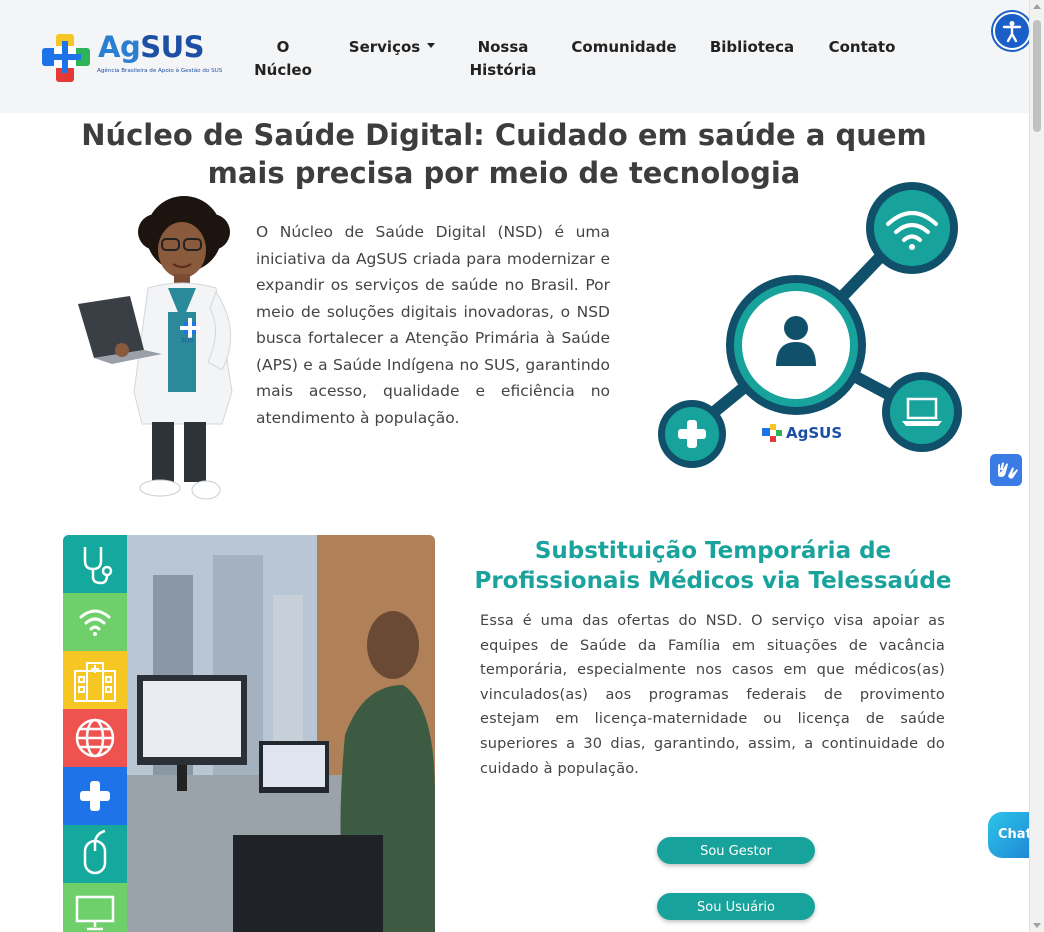  Describe the element at coordinates (187, 340) in the screenshot. I see `svg-text: SUS` at that location.